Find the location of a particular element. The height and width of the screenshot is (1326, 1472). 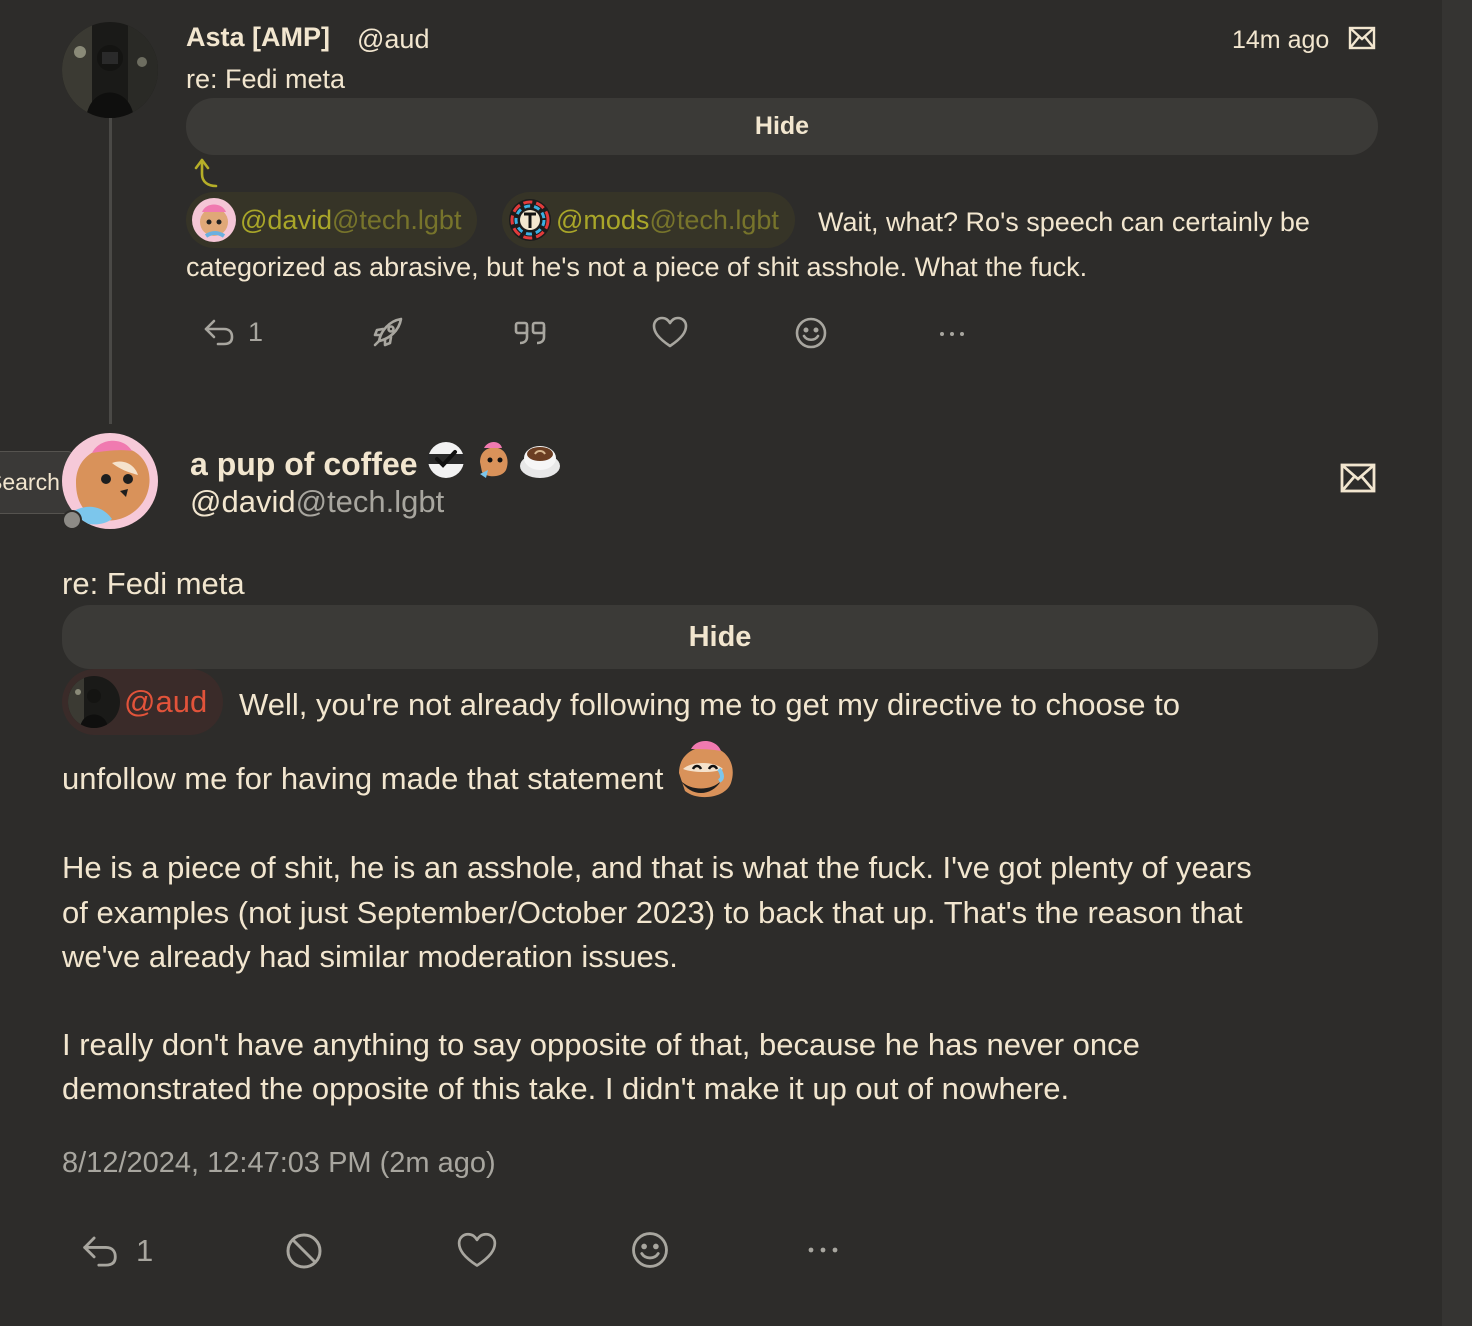

block-icon is located at coordinates (304, 1251).